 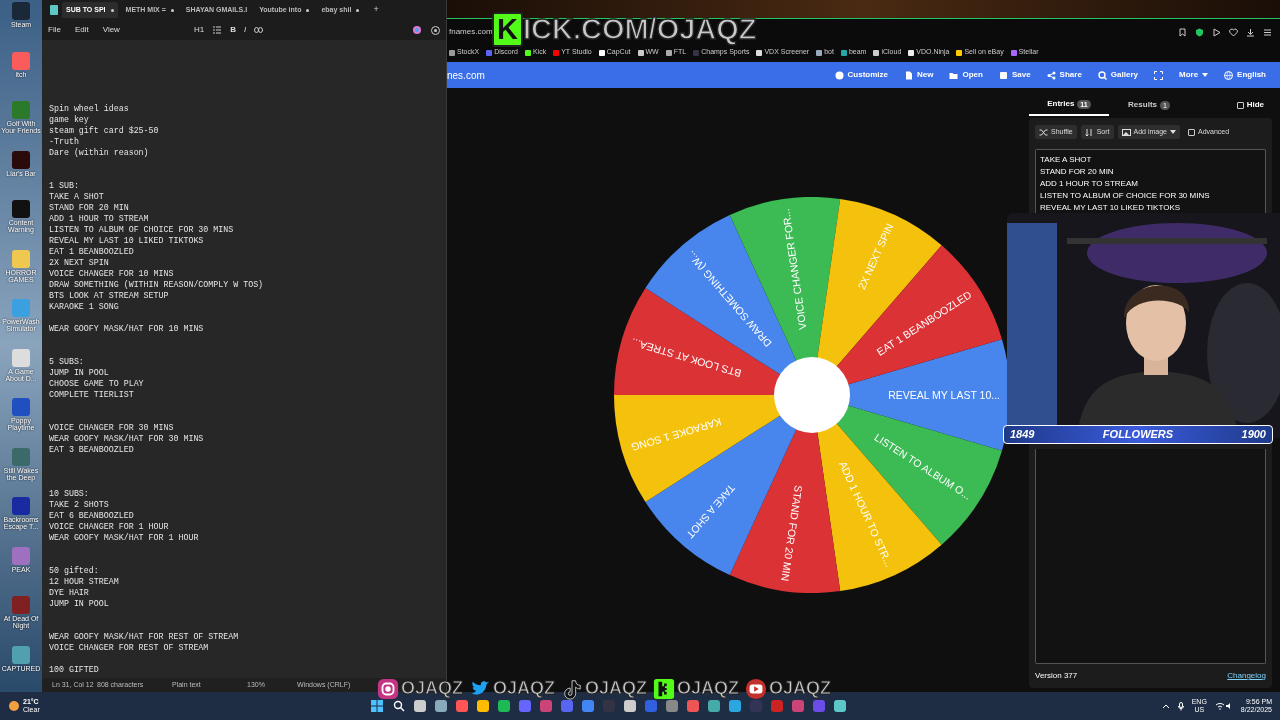 I want to click on more-button: More, so click(x=1194, y=75).